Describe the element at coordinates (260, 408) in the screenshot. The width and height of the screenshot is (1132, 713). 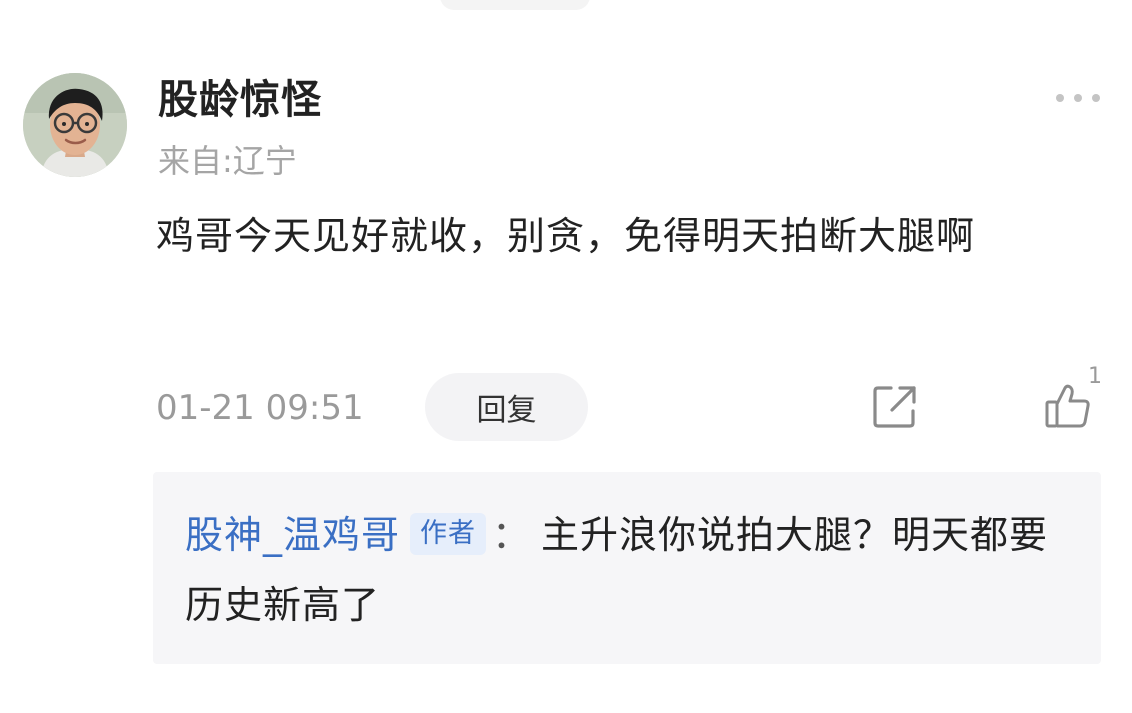
I see `comment-timestamp: 01-21 09:51` at that location.